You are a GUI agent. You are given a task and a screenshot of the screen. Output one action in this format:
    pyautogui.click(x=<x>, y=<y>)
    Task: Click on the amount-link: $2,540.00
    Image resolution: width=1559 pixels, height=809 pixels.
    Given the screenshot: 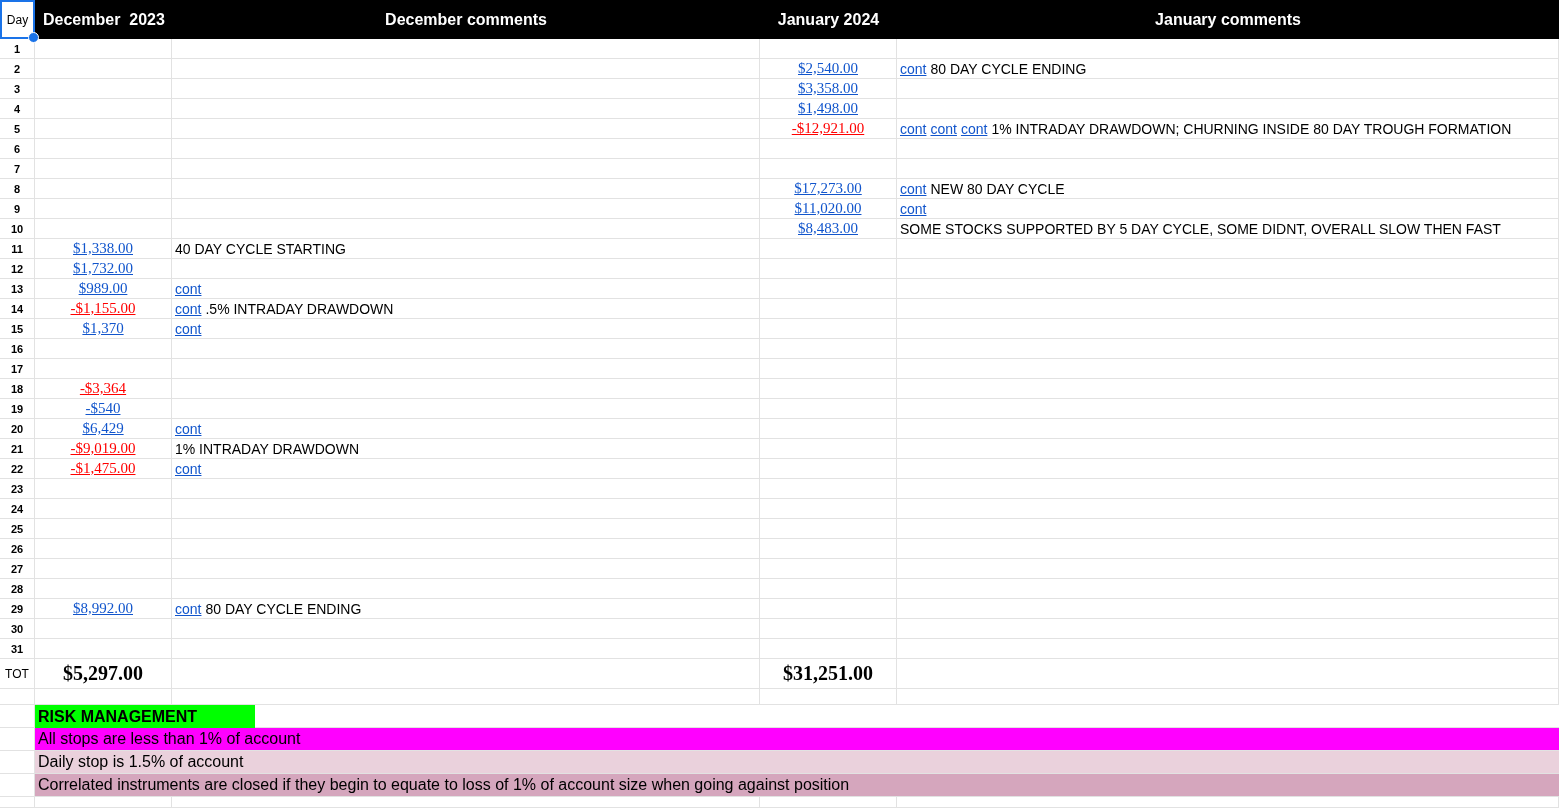 What is the action you would take?
    pyautogui.click(x=828, y=68)
    